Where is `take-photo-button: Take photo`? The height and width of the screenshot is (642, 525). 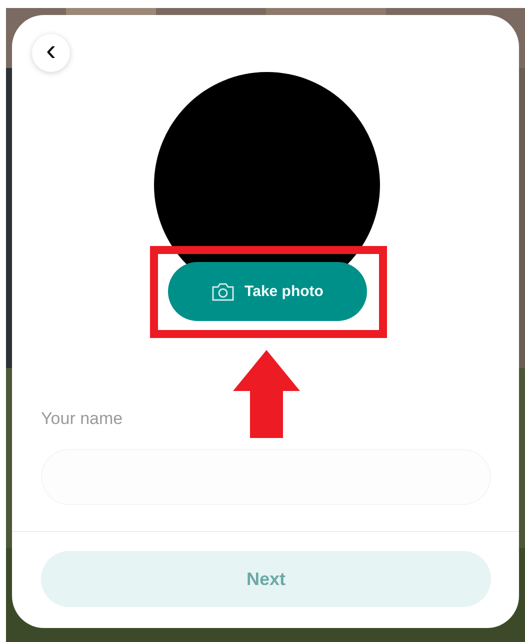
take-photo-button: Take photo is located at coordinates (267, 291).